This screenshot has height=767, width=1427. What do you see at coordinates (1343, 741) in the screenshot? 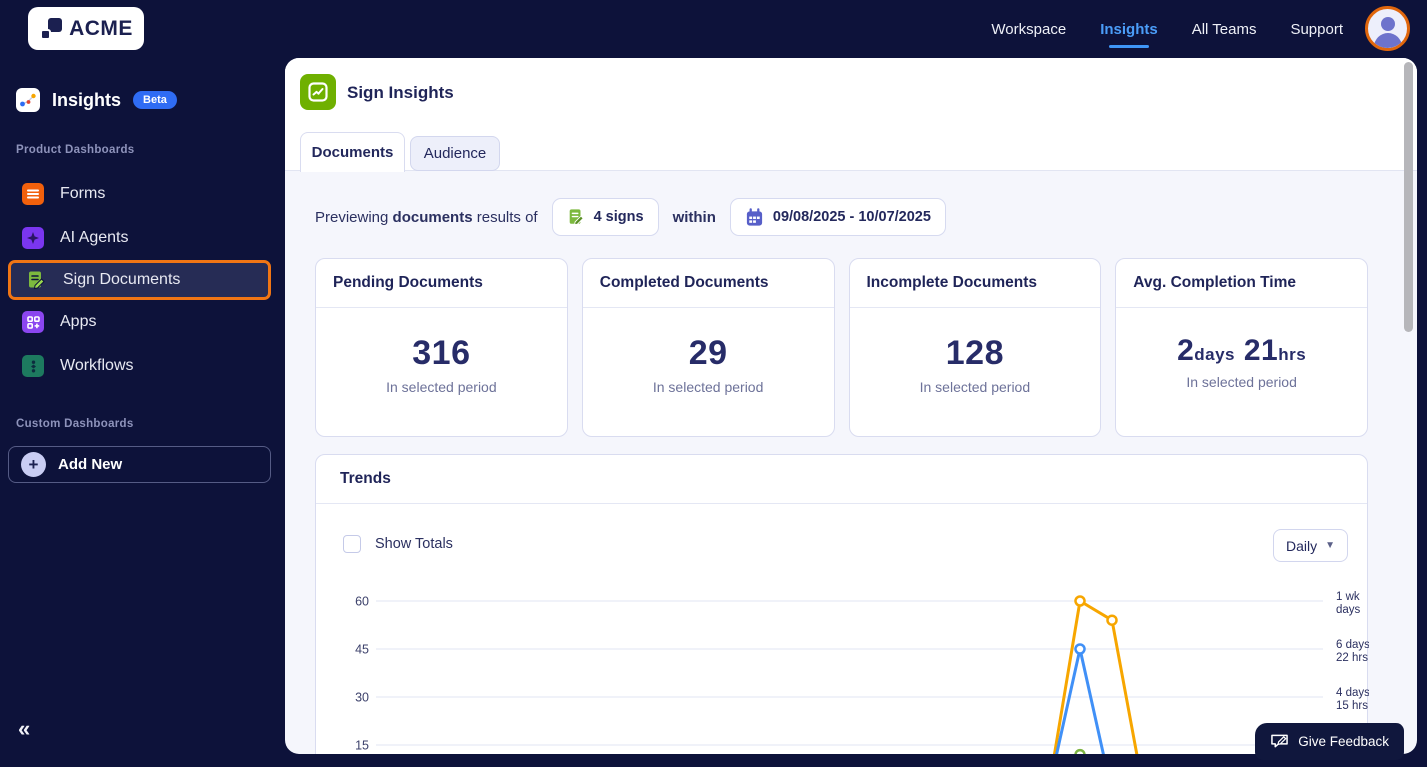
I see `give-feedback-label: Give Feedback` at bounding box center [1343, 741].